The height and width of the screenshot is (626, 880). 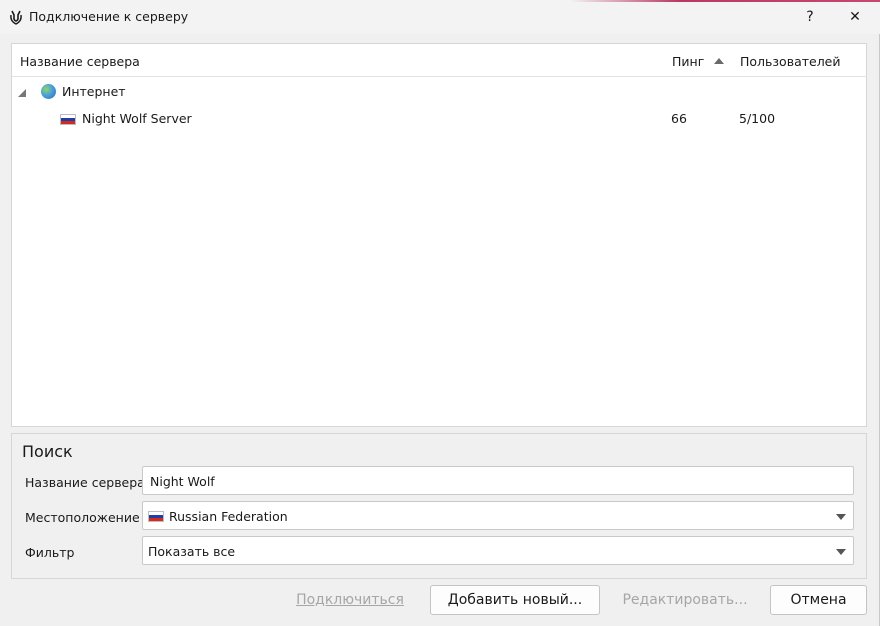 What do you see at coordinates (228, 516) in the screenshot?
I see `location-select-value: Russian Federation` at bounding box center [228, 516].